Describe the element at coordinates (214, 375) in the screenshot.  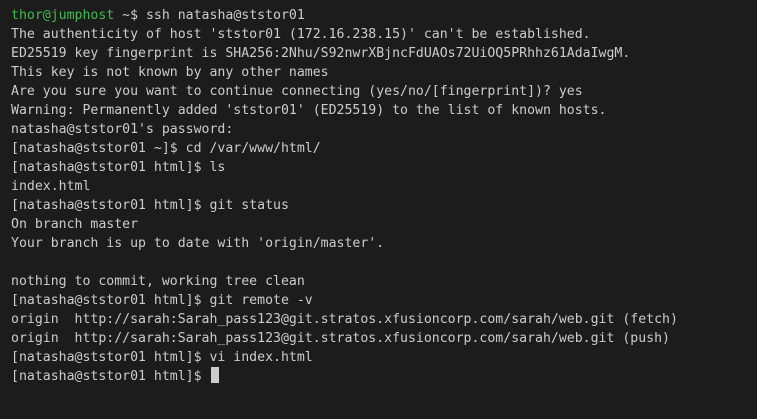
I see `text-cursor` at that location.